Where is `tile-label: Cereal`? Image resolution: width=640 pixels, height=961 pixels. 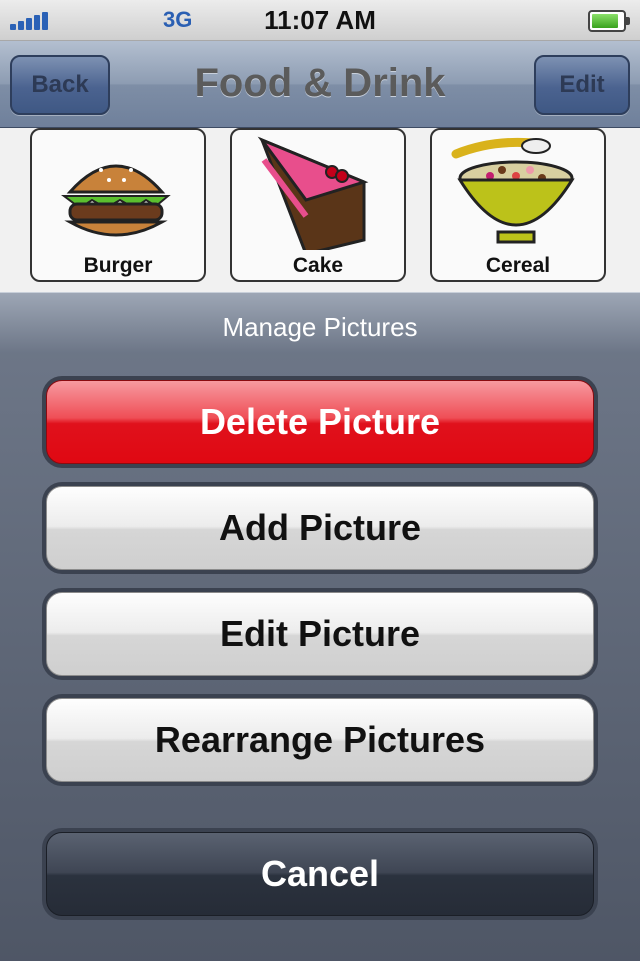 tile-label: Cereal is located at coordinates (518, 265).